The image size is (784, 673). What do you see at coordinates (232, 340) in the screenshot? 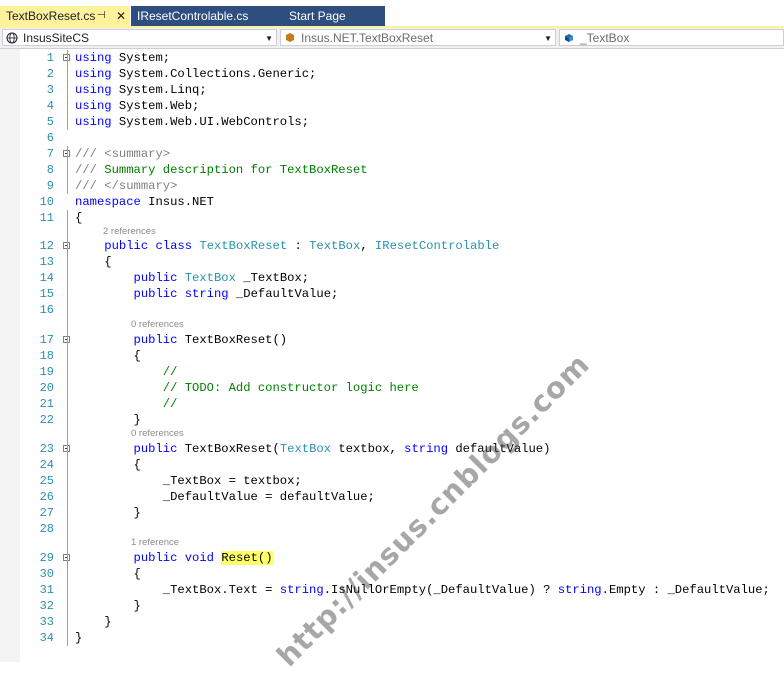
I see `code-token: TextBoxReset()` at bounding box center [232, 340].